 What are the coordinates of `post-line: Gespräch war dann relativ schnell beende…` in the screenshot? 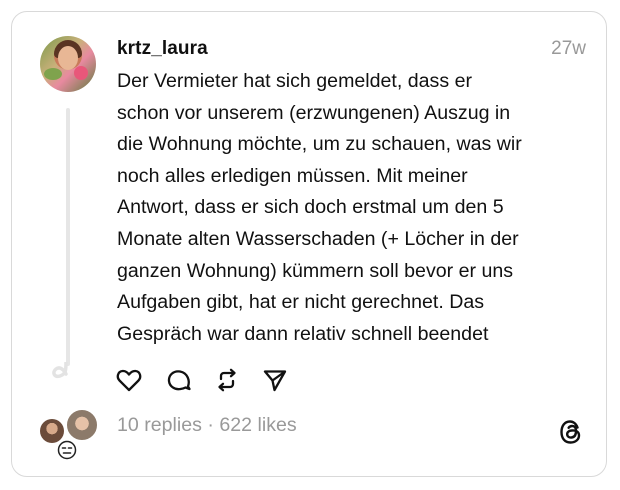 It's located at (303, 333).